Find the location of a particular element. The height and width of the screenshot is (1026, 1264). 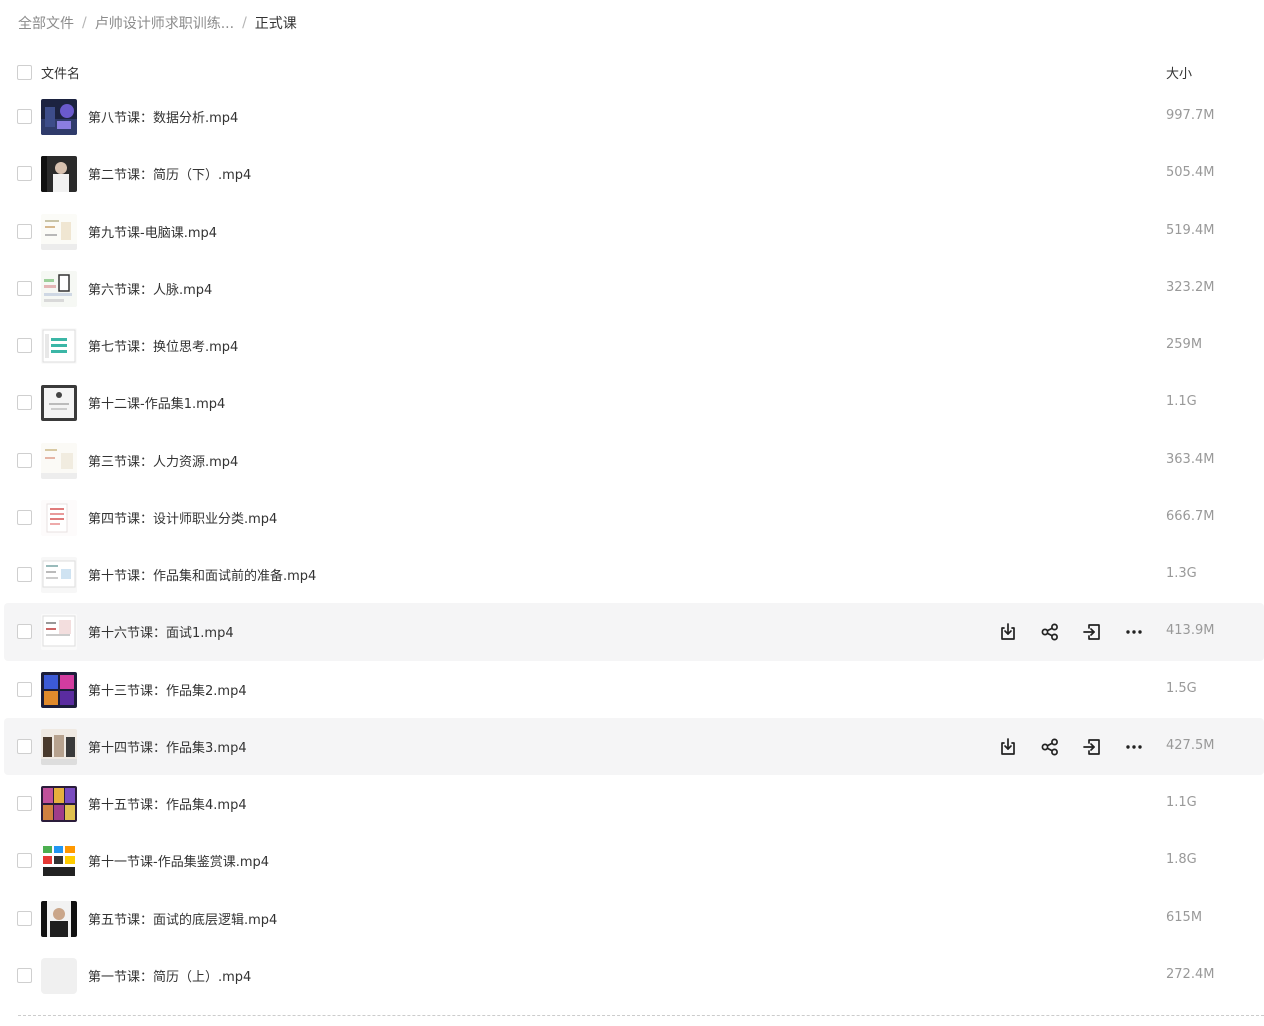

file-row: 第七节课：换位思考.mp4 259M is located at coordinates (632, 345).